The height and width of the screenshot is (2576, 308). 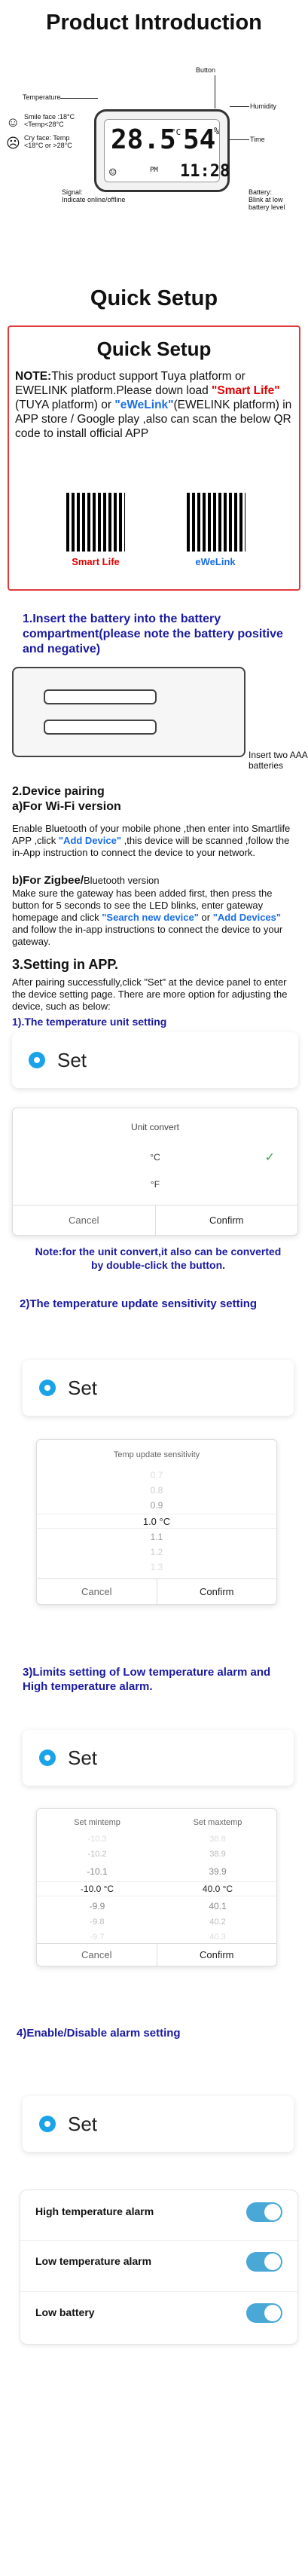 I want to click on low-temp-toggle, so click(x=264, y=2262).